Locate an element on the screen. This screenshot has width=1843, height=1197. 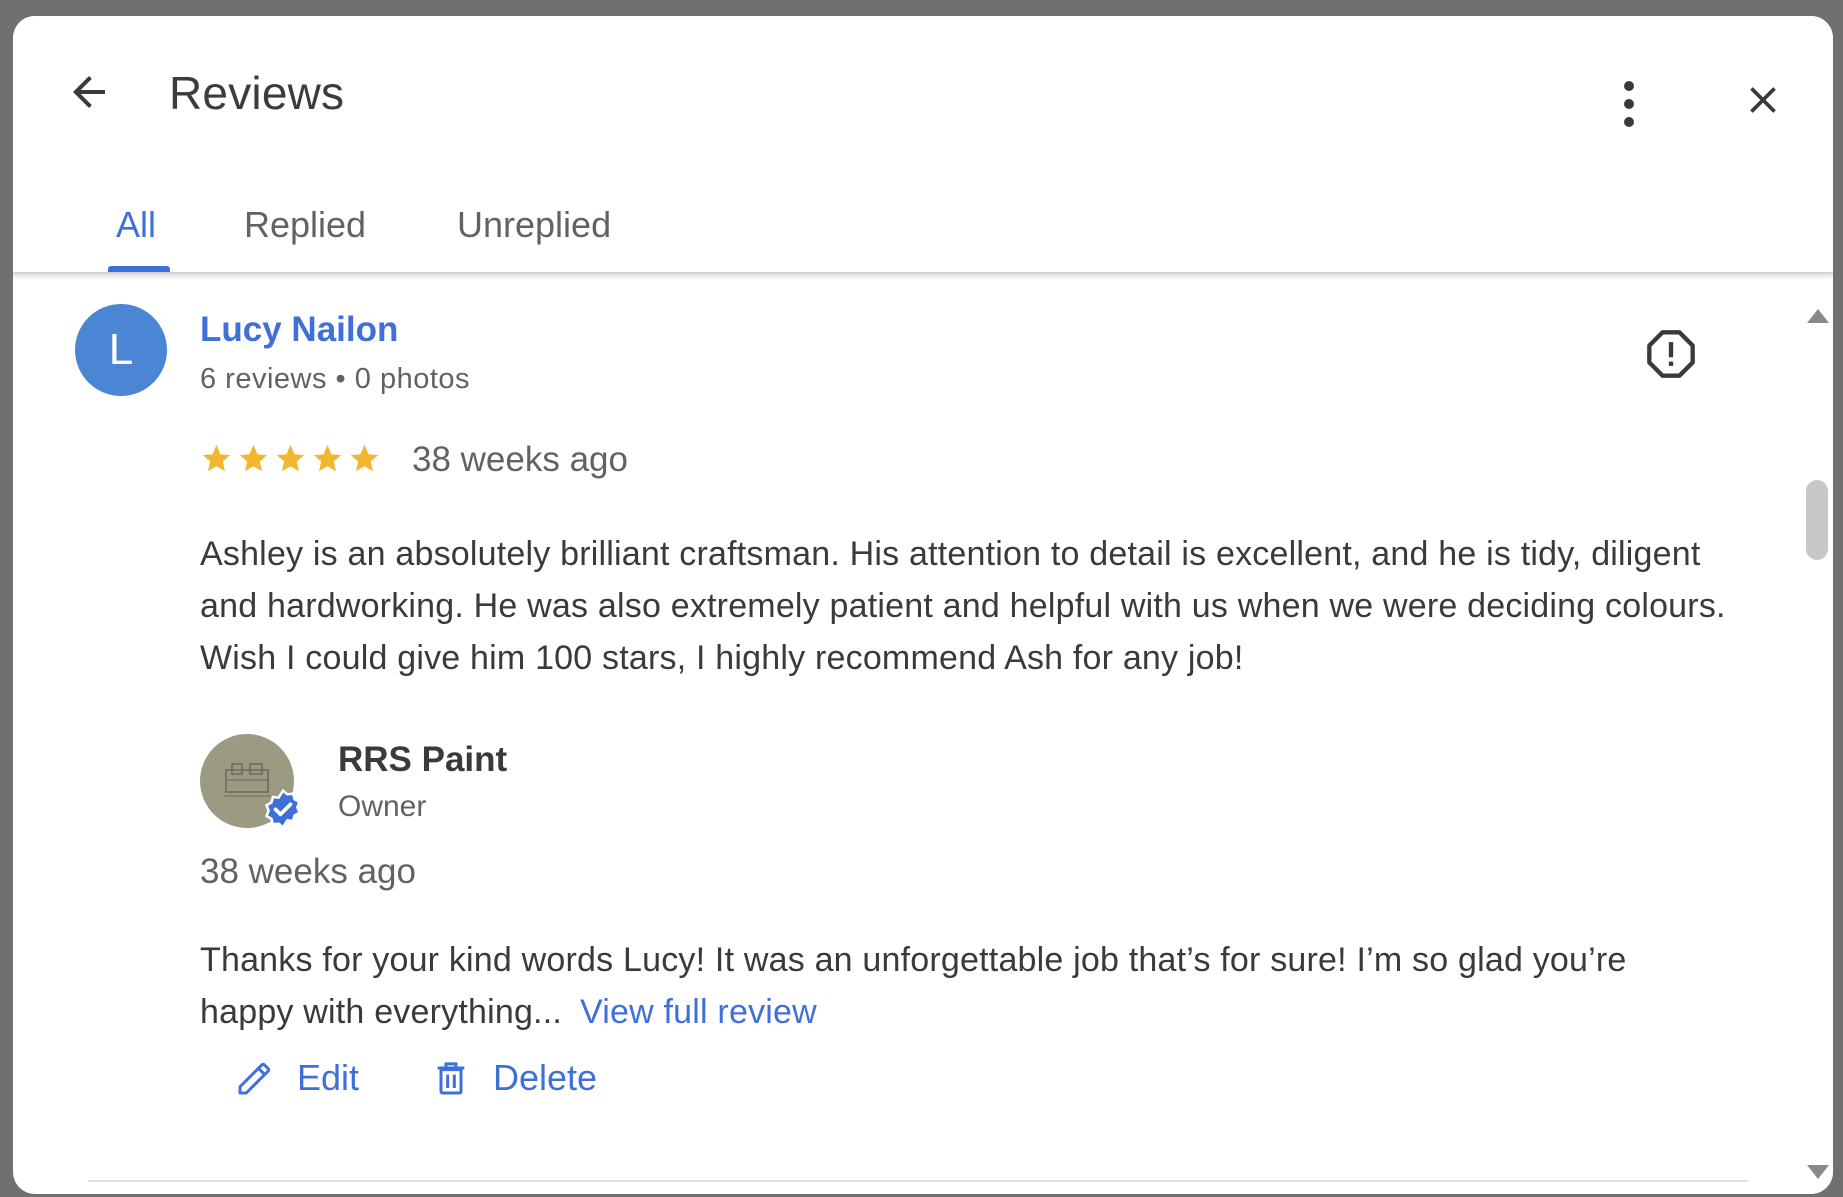
close-icon is located at coordinates (1763, 100).